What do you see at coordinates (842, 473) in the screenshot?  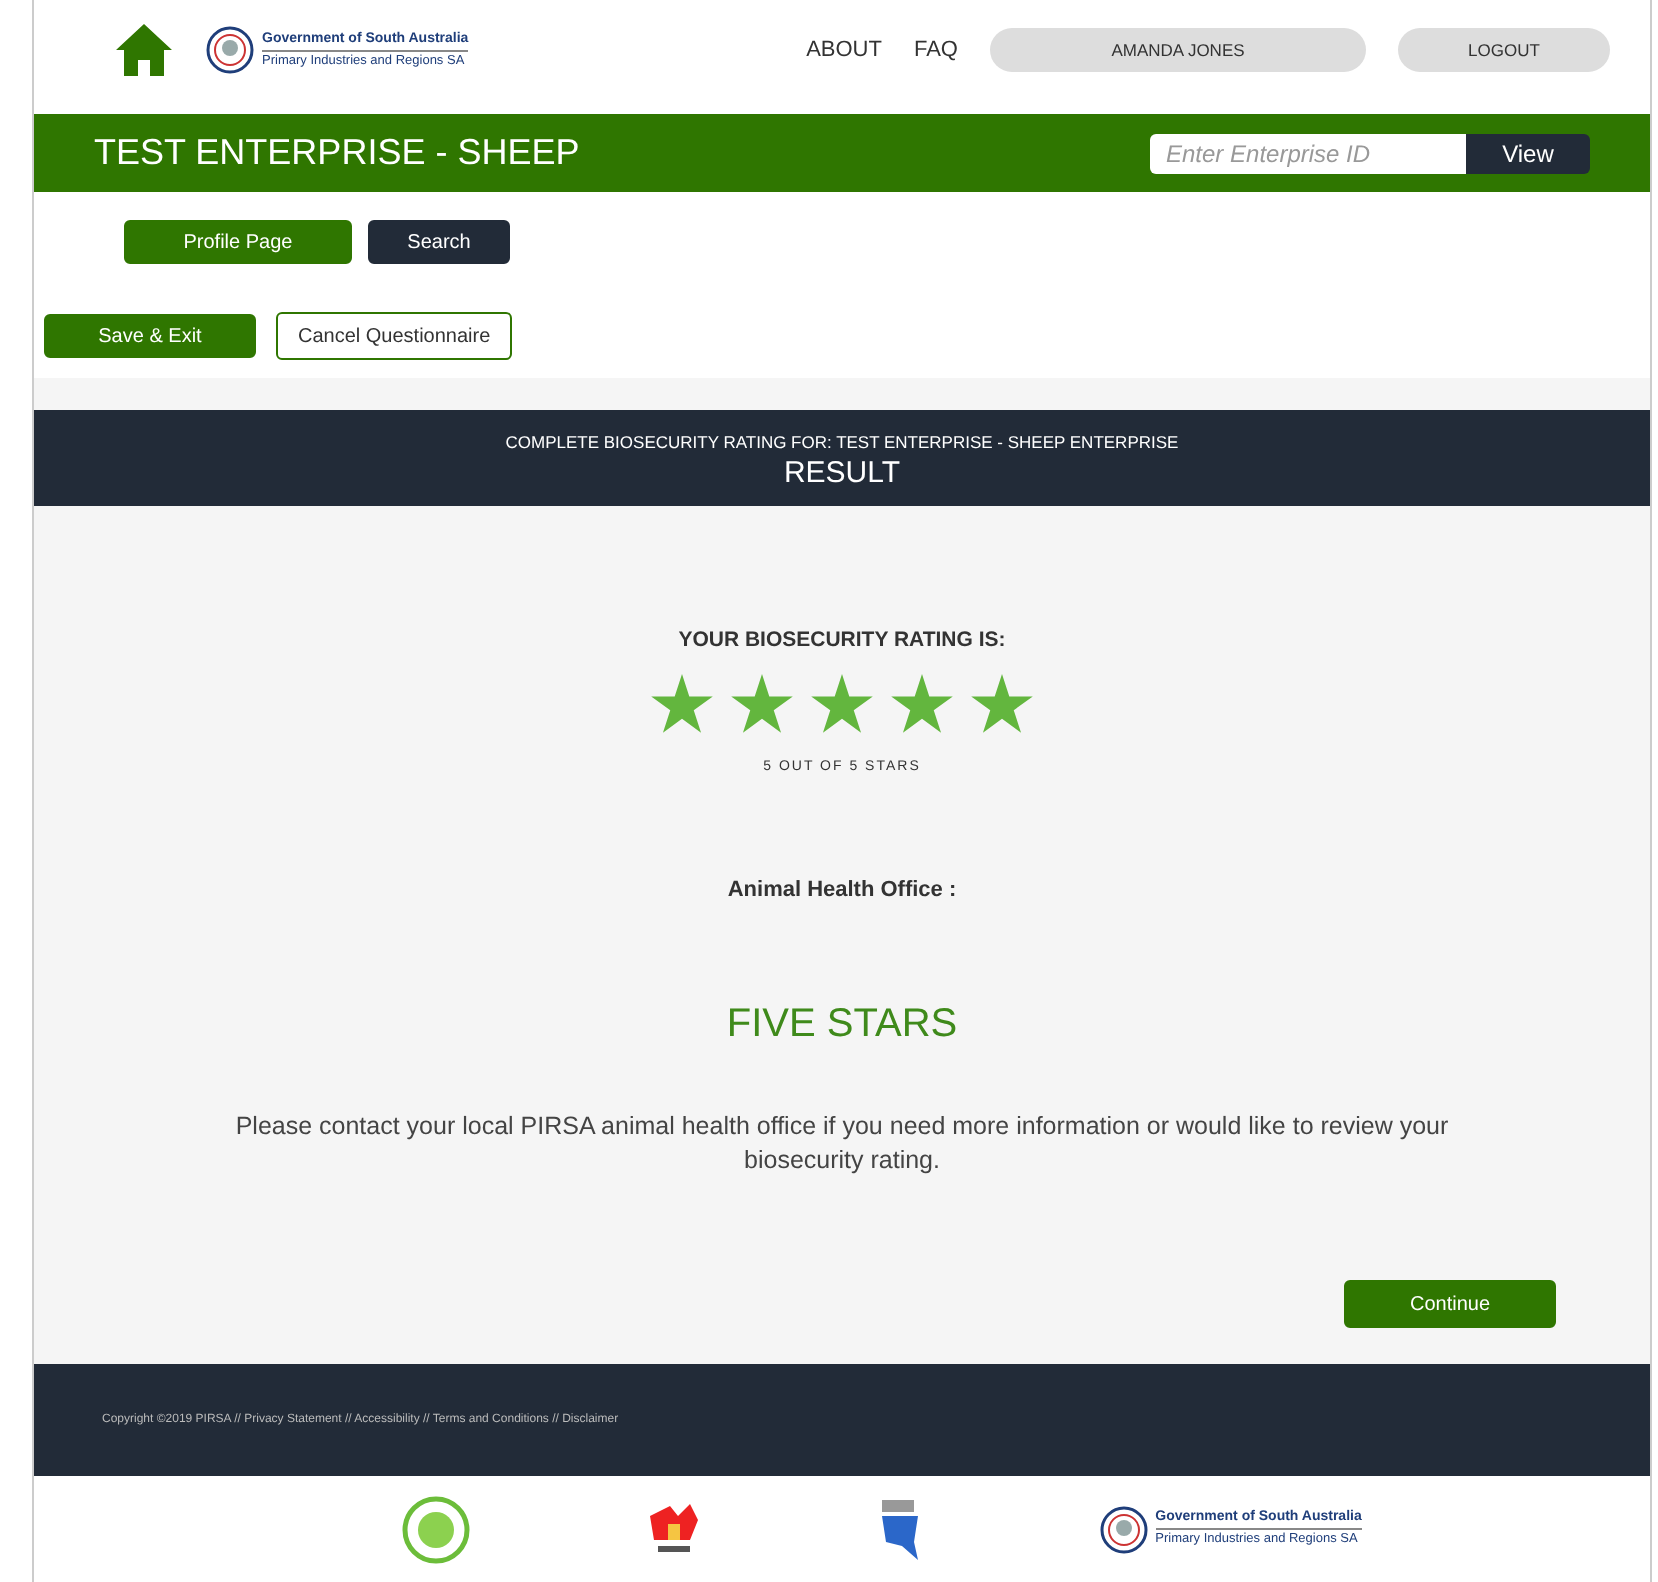 I see `banner-title: RESULT` at bounding box center [842, 473].